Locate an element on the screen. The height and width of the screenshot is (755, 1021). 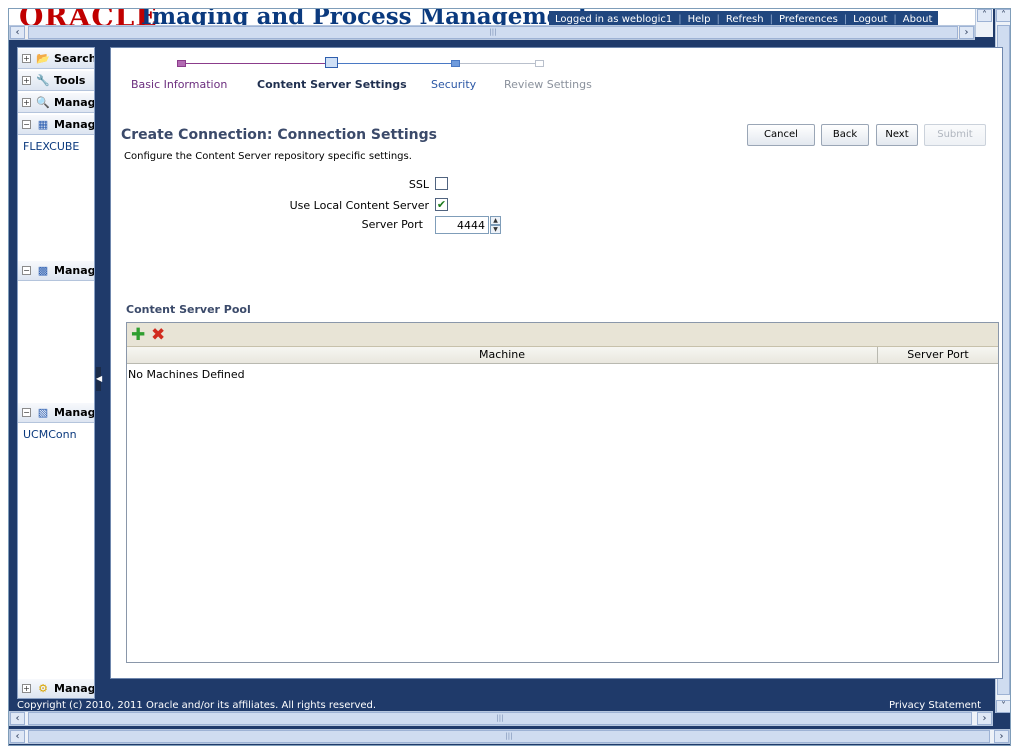
footer-horizontal-scrollbar: ‹ ||| › is located at coordinates (501, 718).